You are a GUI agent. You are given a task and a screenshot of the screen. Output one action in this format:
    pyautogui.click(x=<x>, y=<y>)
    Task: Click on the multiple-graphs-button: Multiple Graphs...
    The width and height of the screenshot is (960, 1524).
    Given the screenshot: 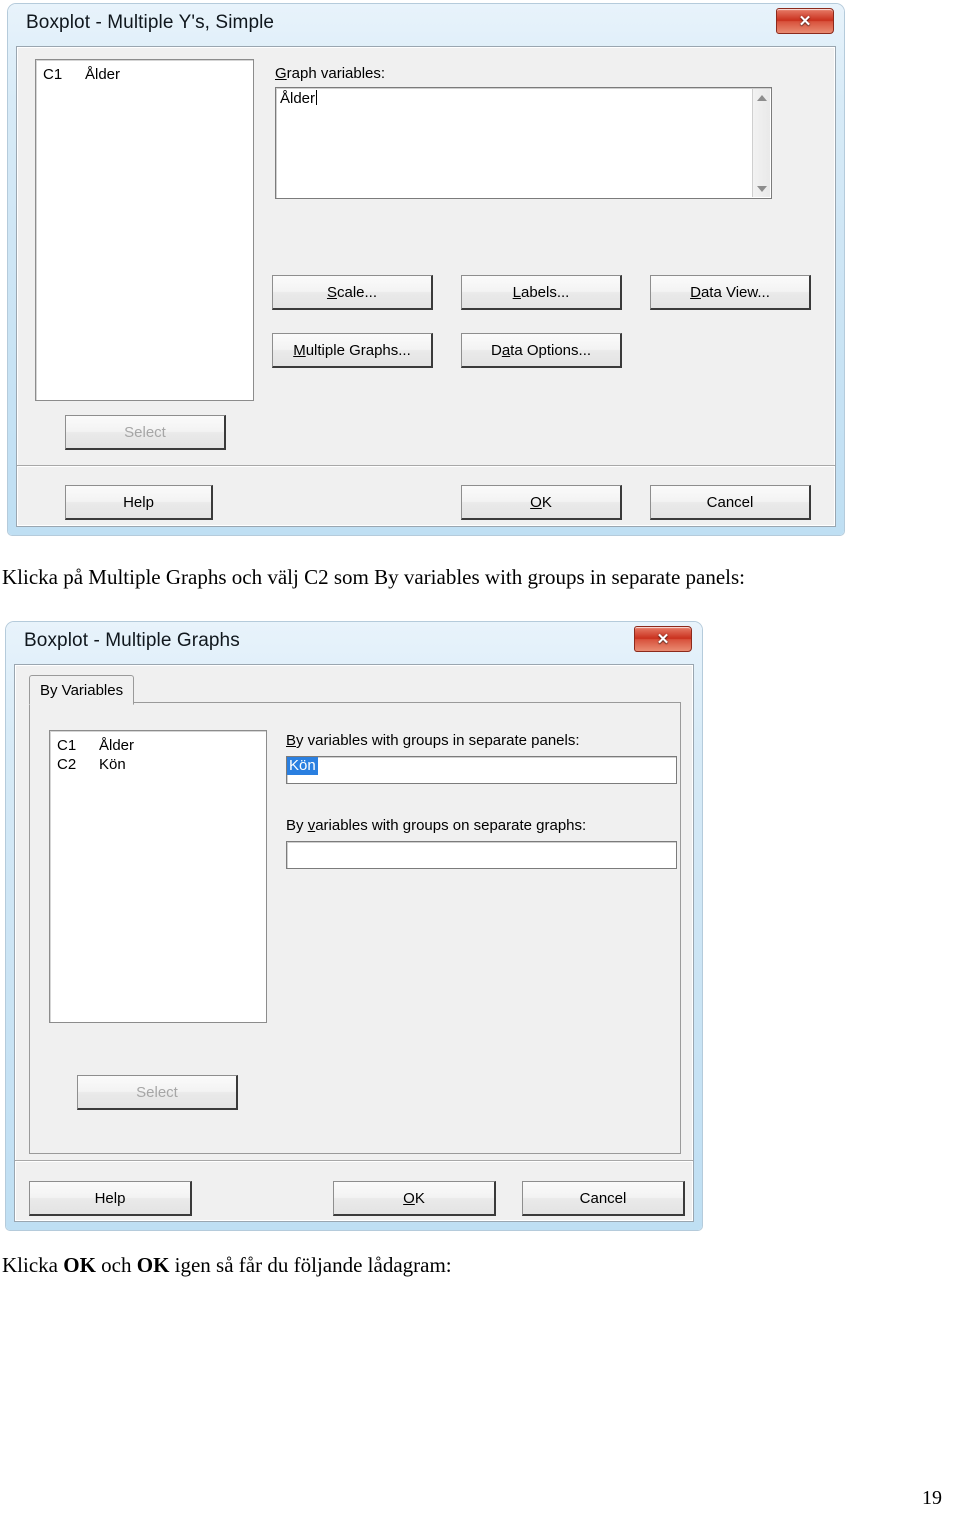 What is the action you would take?
    pyautogui.click(x=352, y=350)
    